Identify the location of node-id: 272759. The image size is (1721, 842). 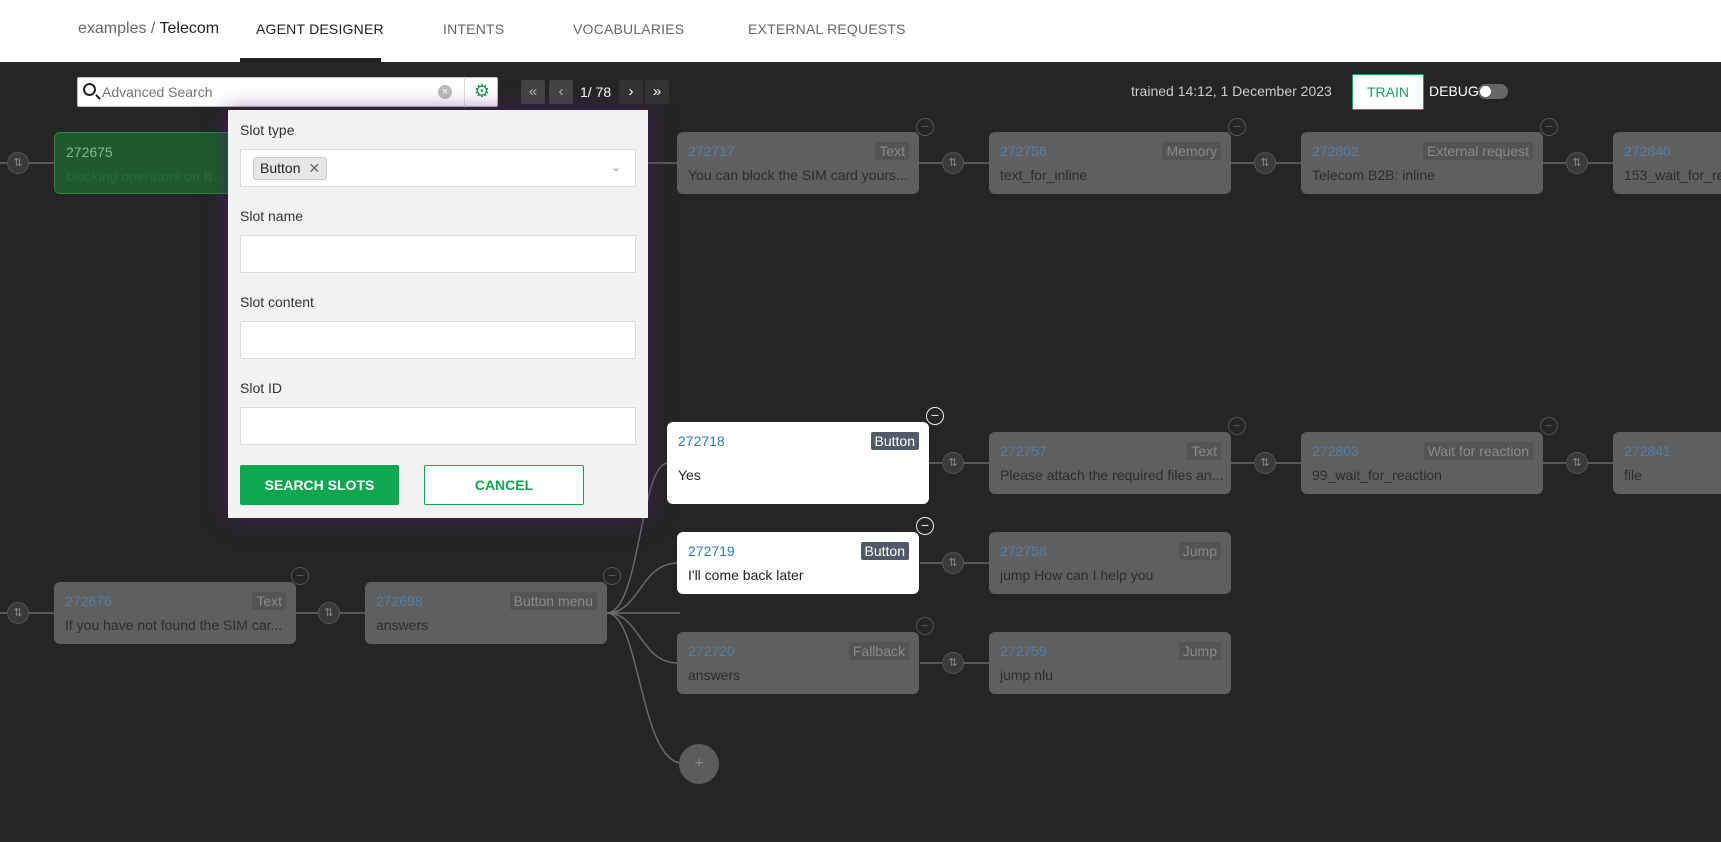
(1023, 651).